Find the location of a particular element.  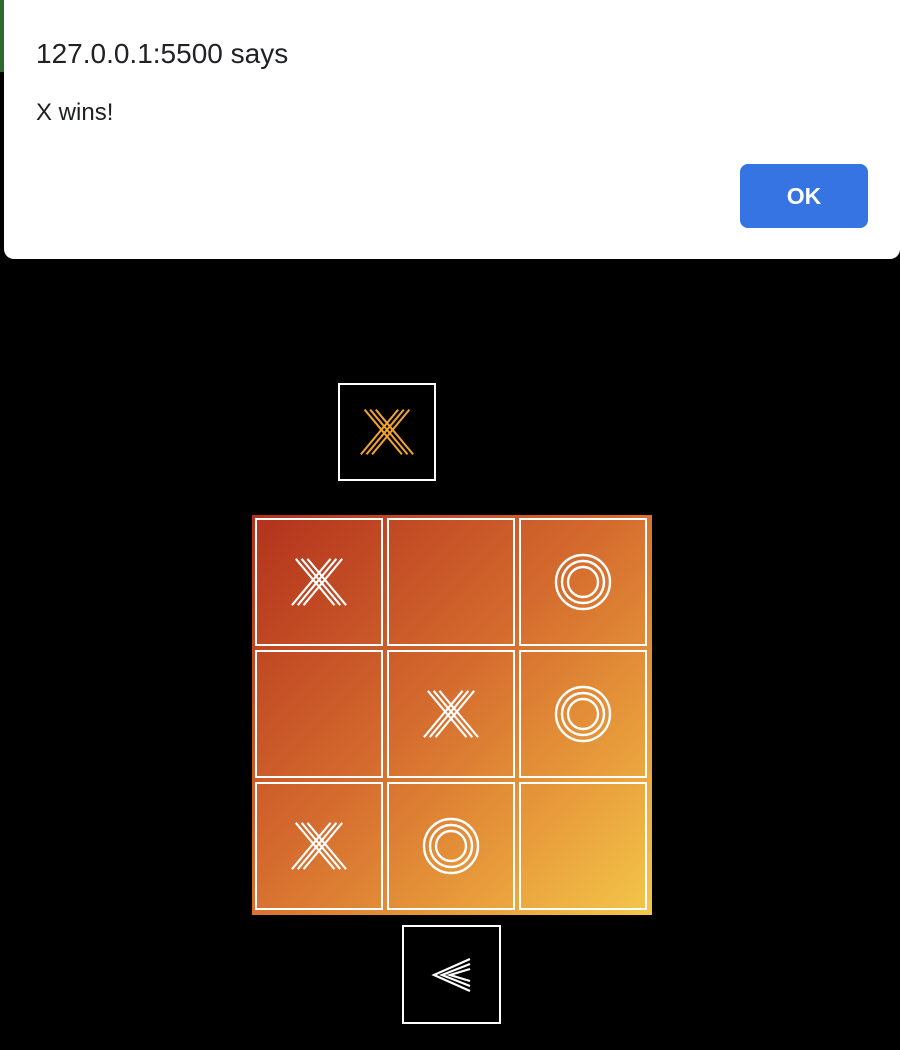

back-button is located at coordinates (451, 974).